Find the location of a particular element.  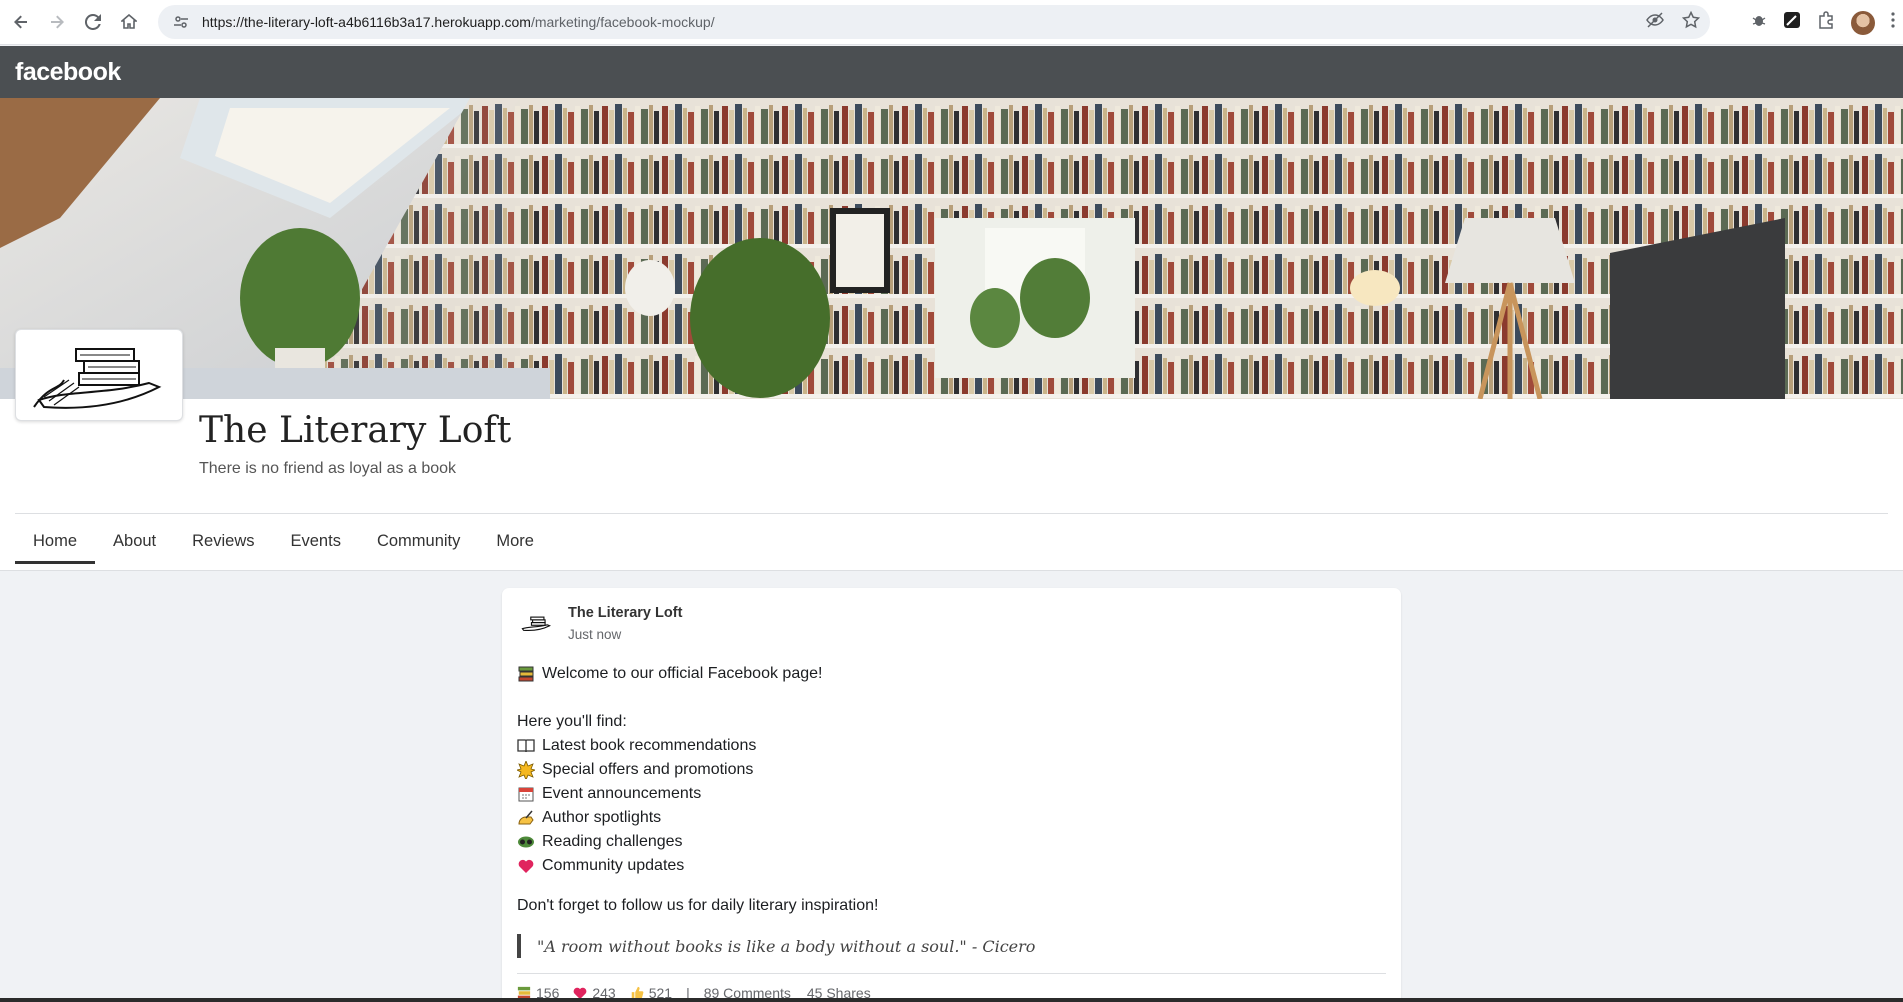

tab-reviews: Reviews is located at coordinates (223, 543).